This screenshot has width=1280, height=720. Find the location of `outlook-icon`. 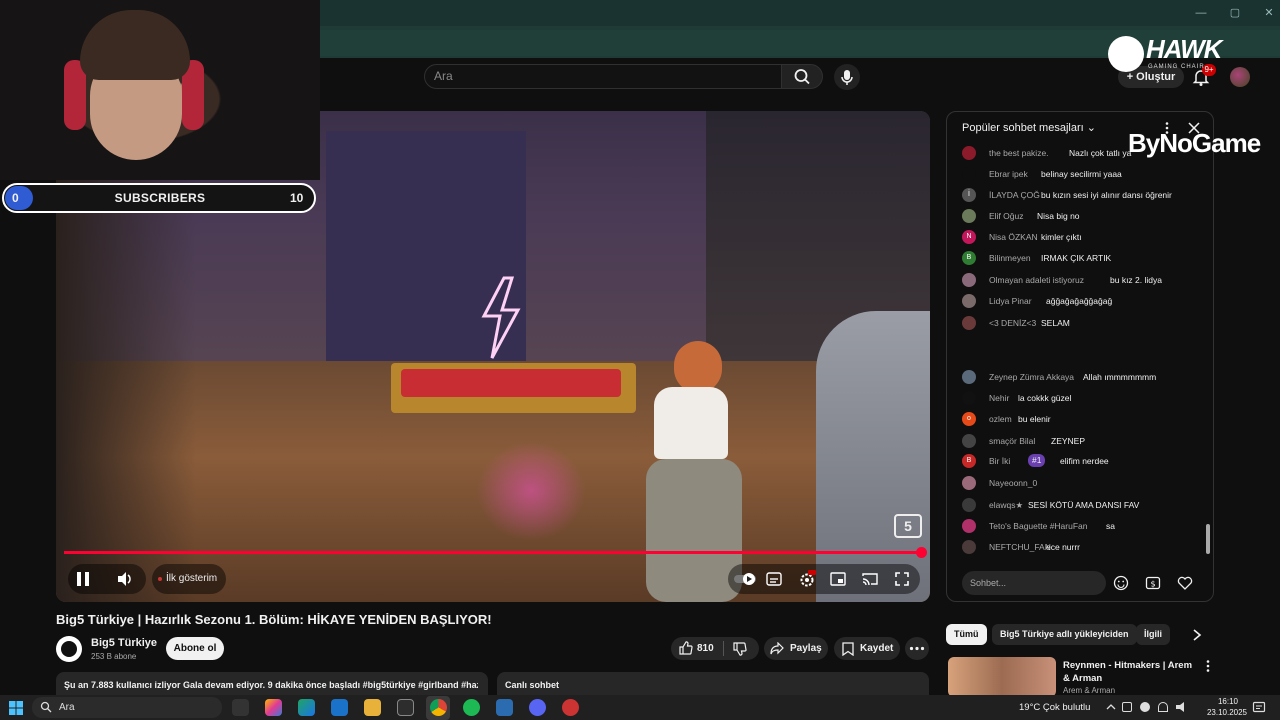

outlook-icon is located at coordinates (339, 707).